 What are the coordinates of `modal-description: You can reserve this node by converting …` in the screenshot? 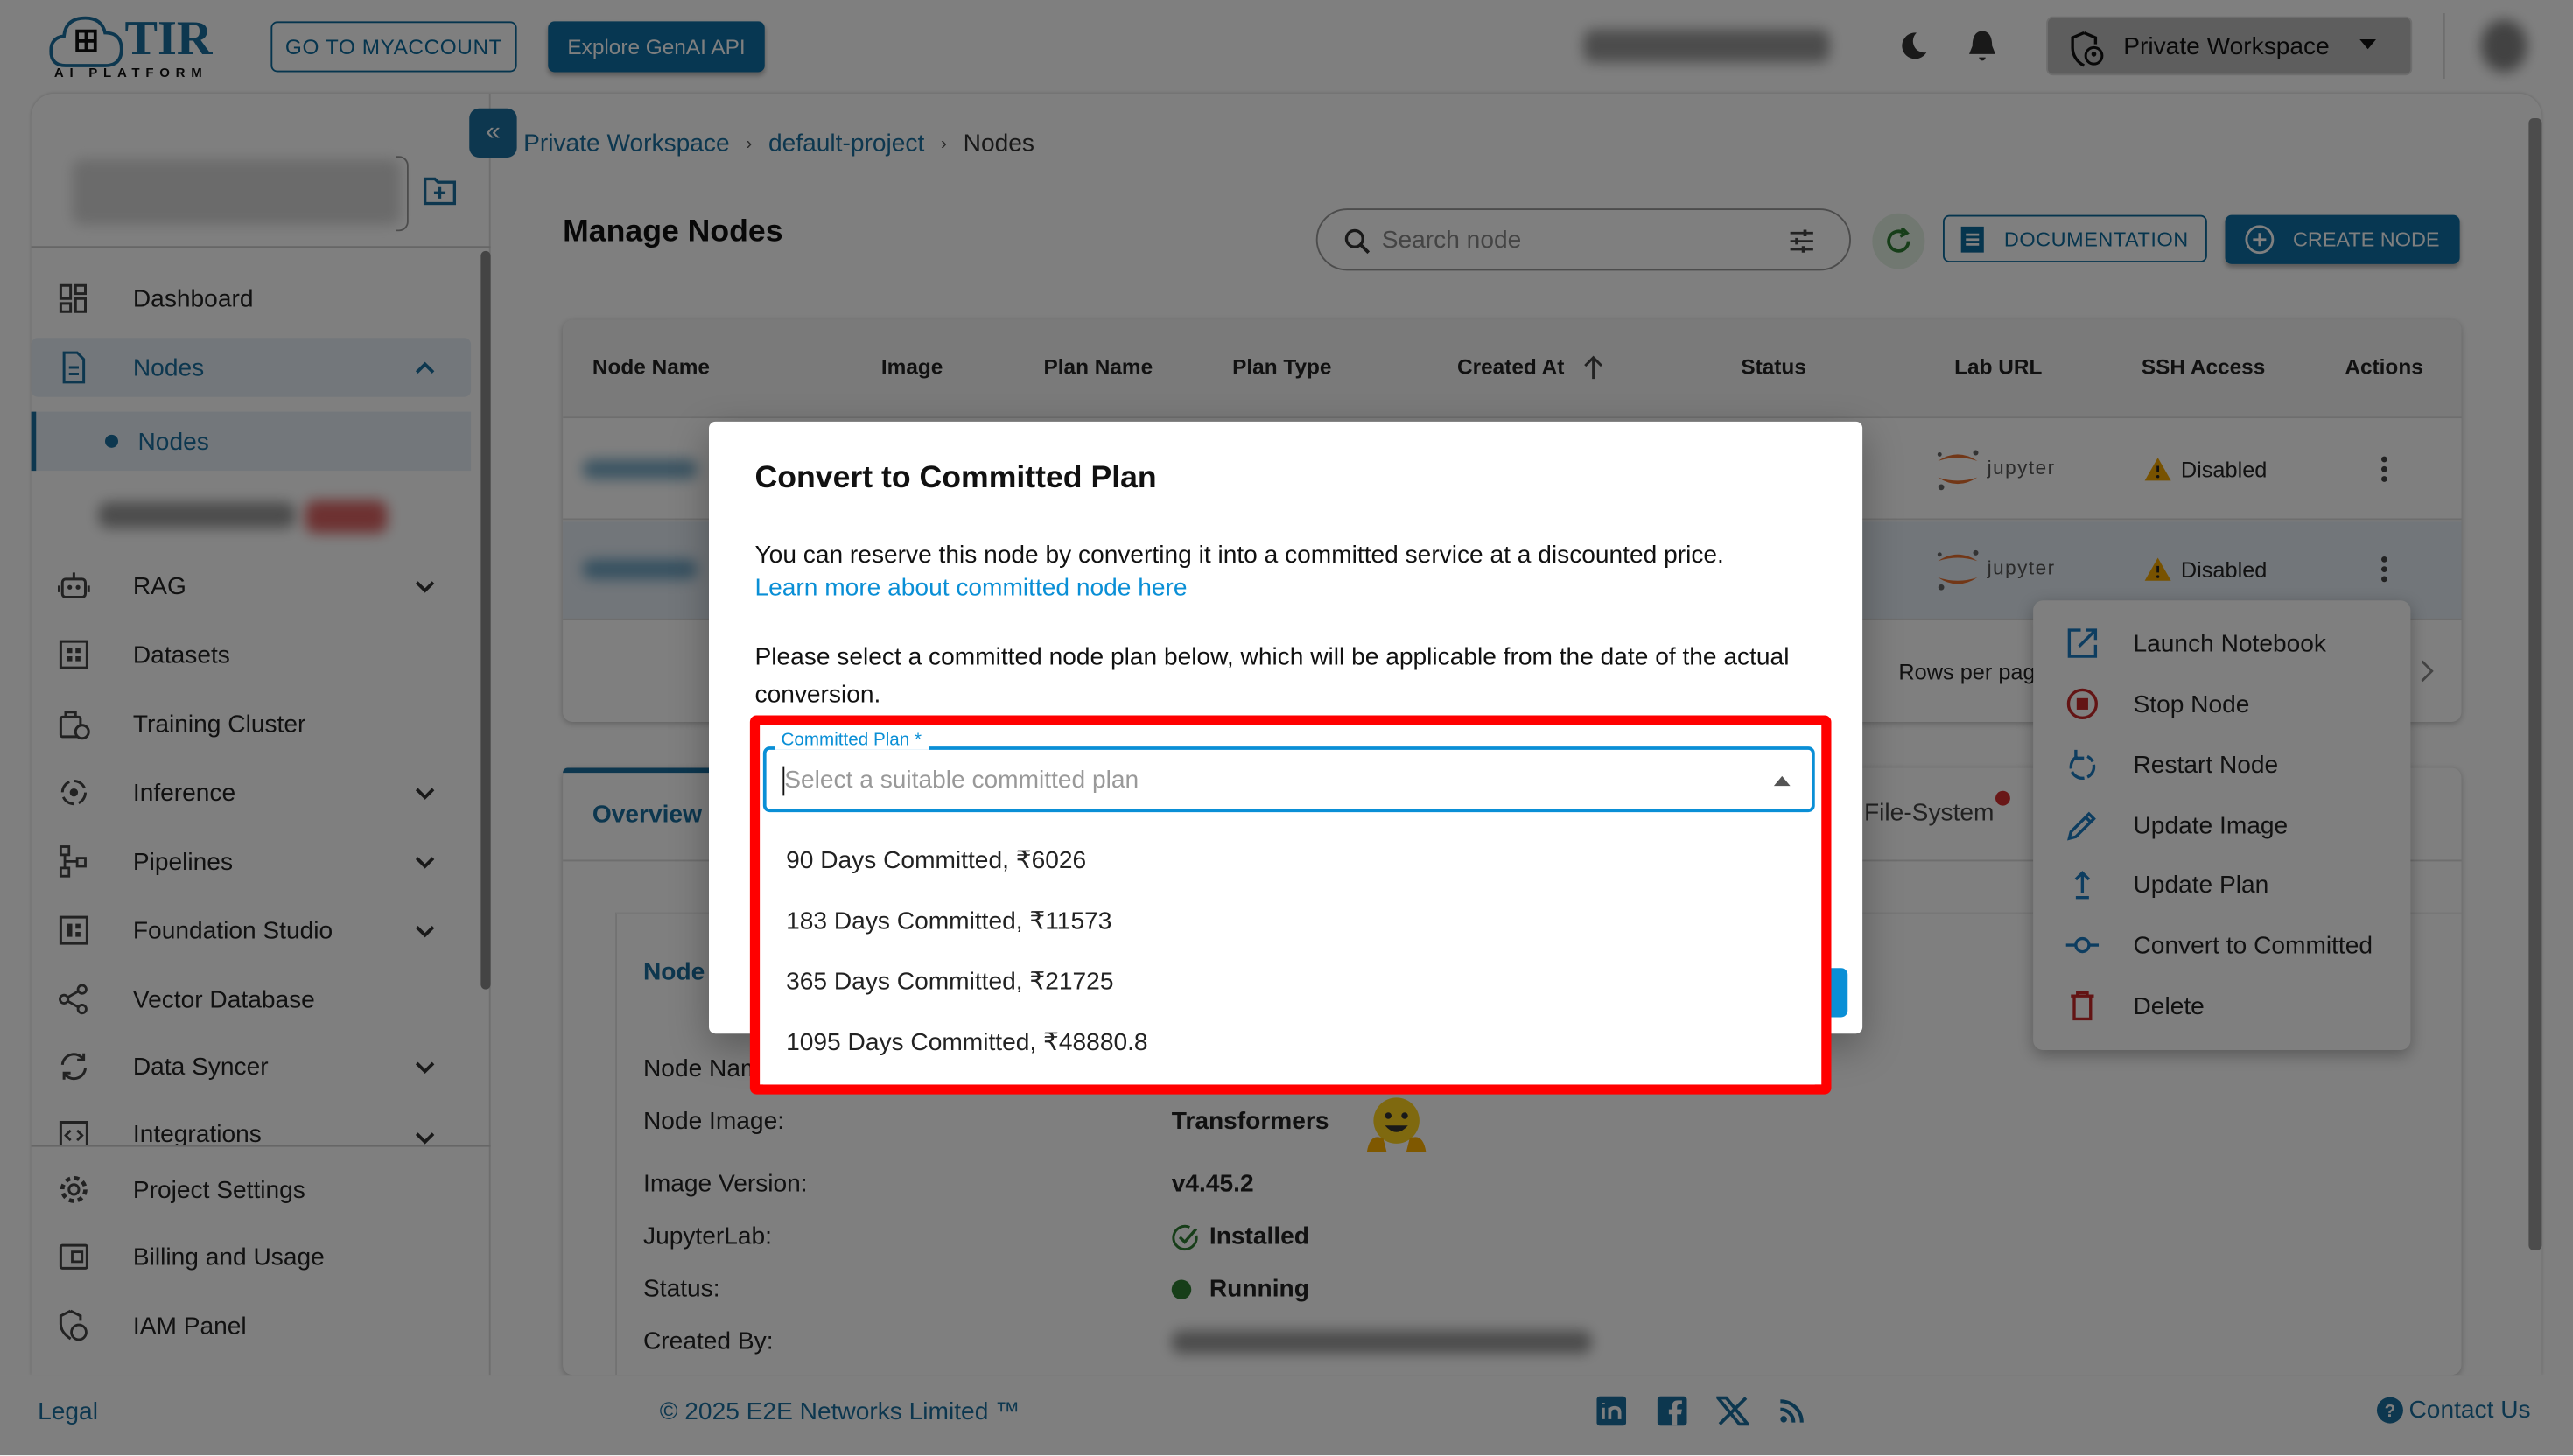 It's located at (1239, 555).